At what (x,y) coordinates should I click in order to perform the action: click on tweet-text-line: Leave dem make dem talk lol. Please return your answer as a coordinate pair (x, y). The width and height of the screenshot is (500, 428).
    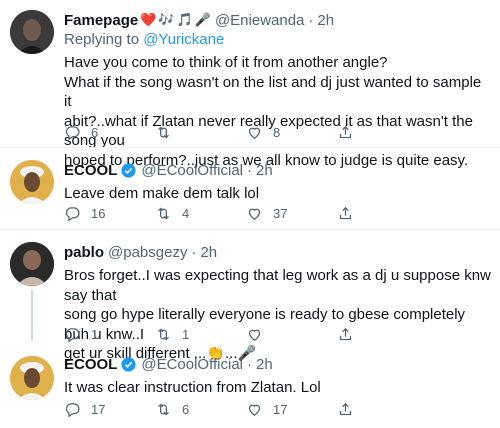
    Looking at the image, I should click on (162, 193).